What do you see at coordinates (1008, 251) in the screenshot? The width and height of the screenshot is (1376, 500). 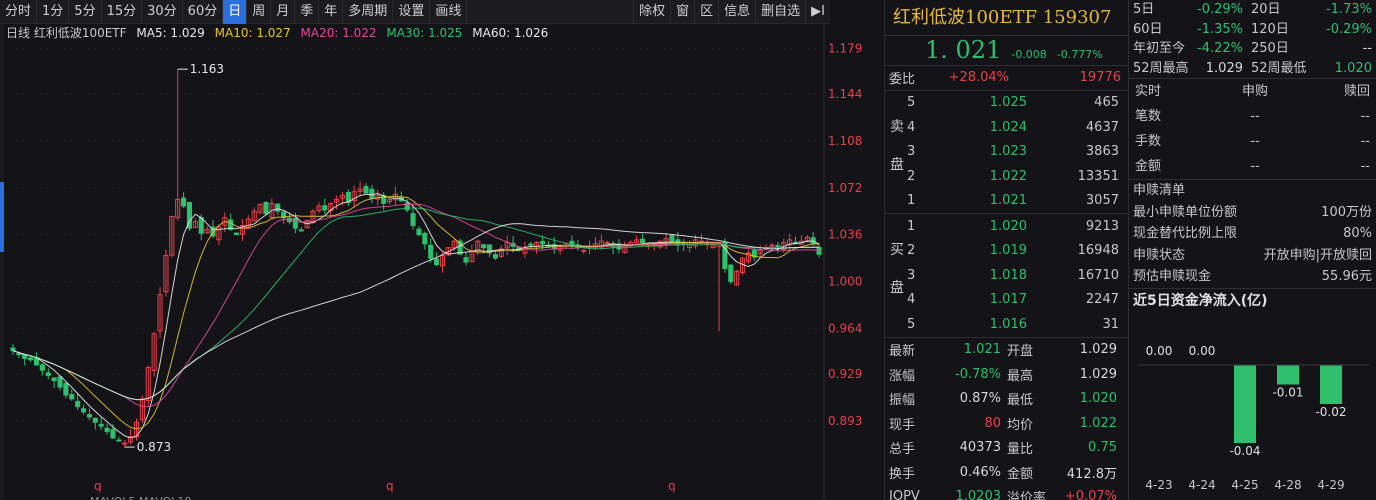 I see `buy-price: 1.019` at bounding box center [1008, 251].